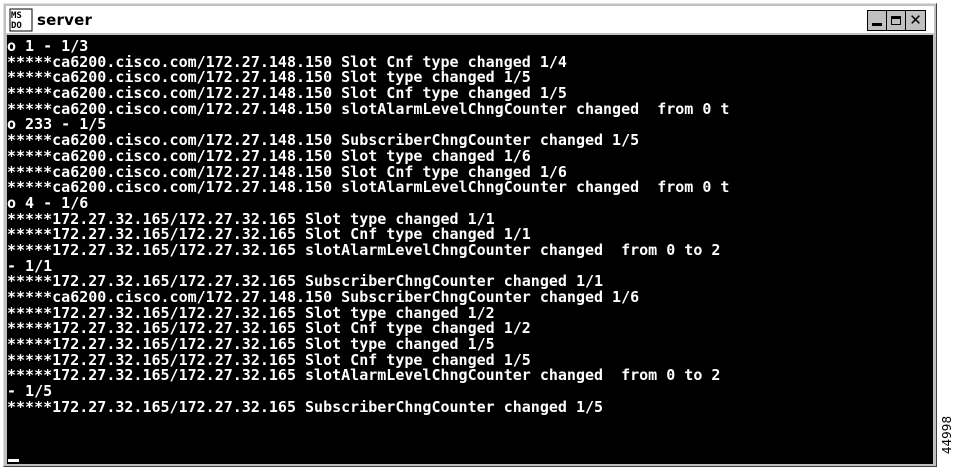 The image size is (957, 471). I want to click on window-title: server, so click(65, 19).